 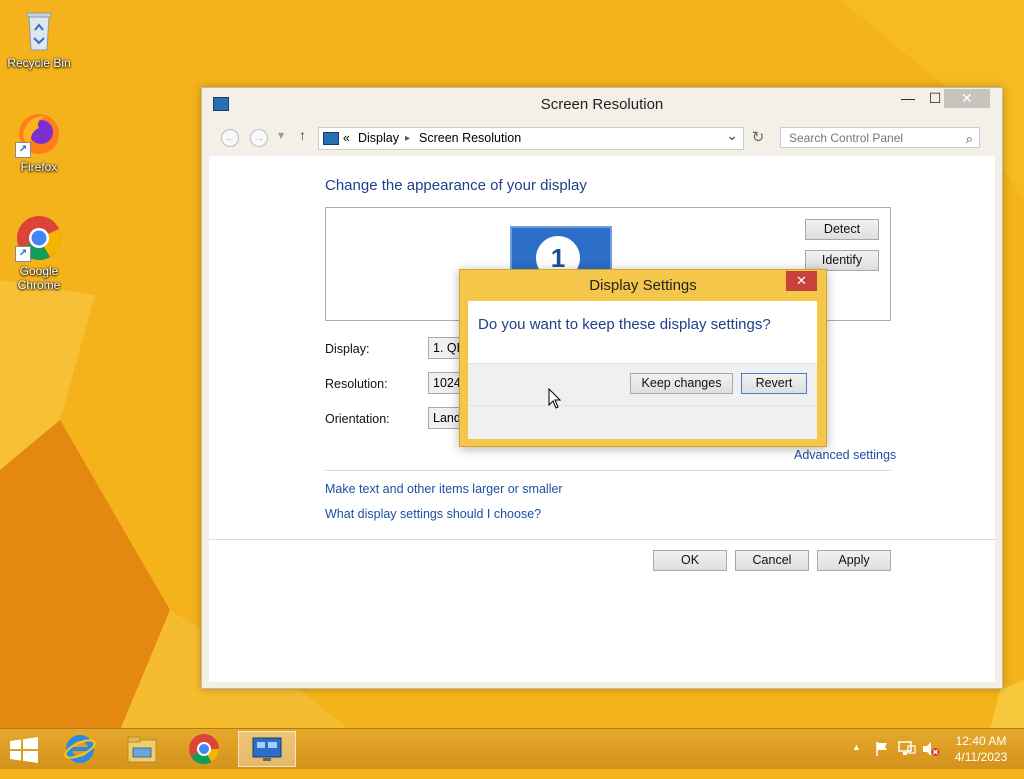 I want to click on display-settings-icon, so click(x=267, y=749).